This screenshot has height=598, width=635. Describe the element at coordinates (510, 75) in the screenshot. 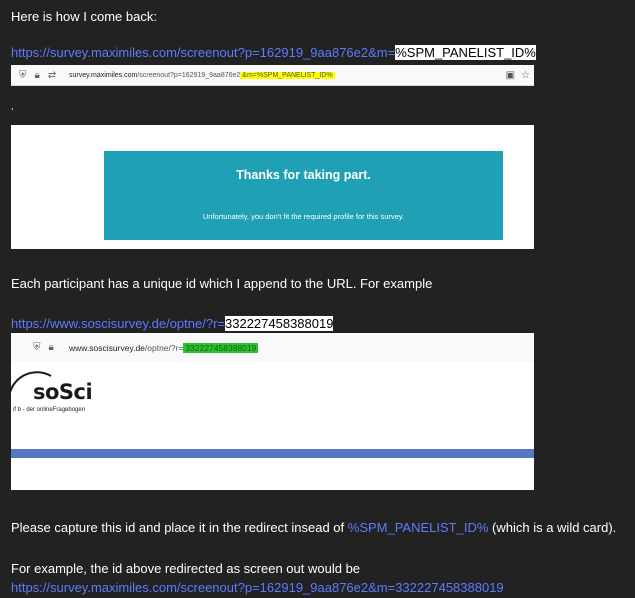

I see `reader-view-icon: ▣` at that location.